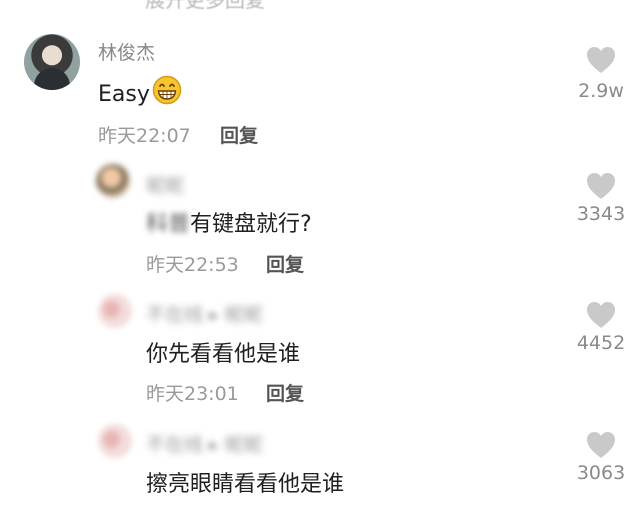 The height and width of the screenshot is (509, 640). I want to click on reply-text: 你先看看他是谁, so click(223, 354).